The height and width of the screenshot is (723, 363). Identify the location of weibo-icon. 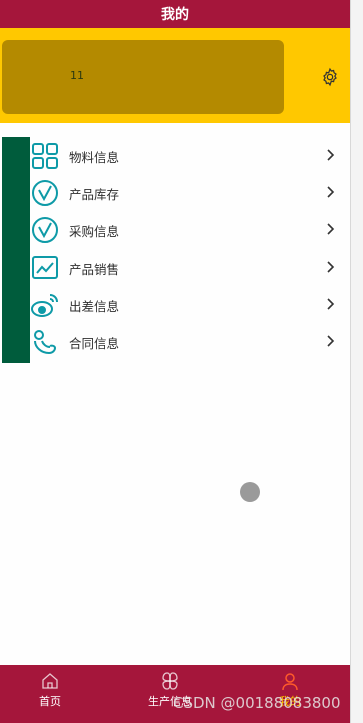
(44, 305).